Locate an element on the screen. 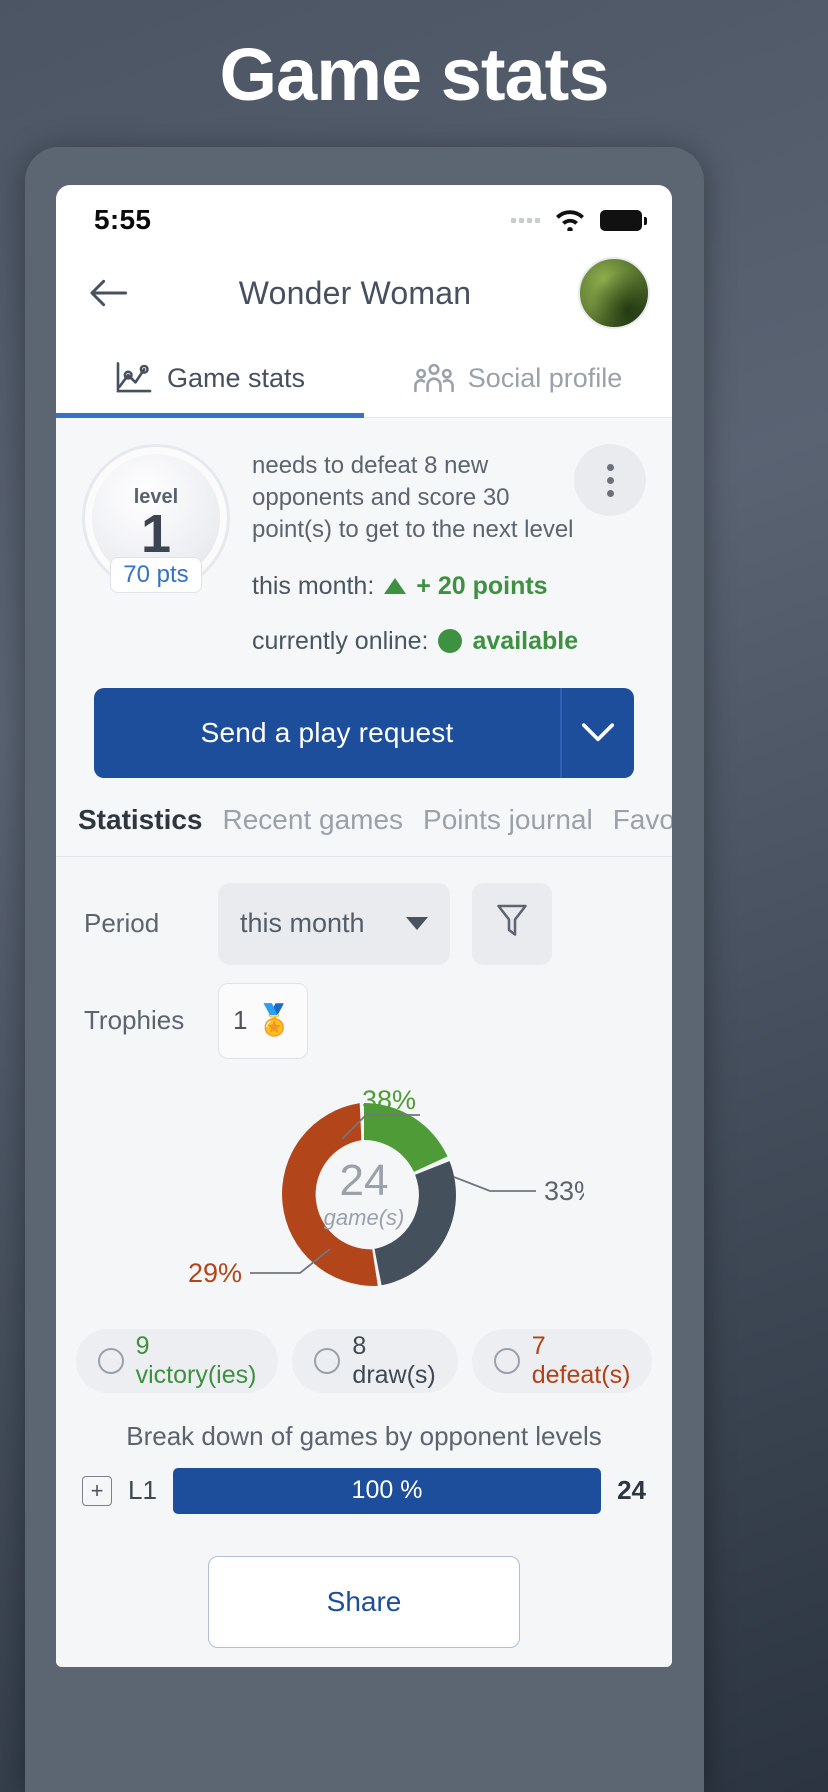 This screenshot has height=1792, width=828. legend-chip-defeats-label: 7 defeat(s) is located at coordinates (581, 1360).